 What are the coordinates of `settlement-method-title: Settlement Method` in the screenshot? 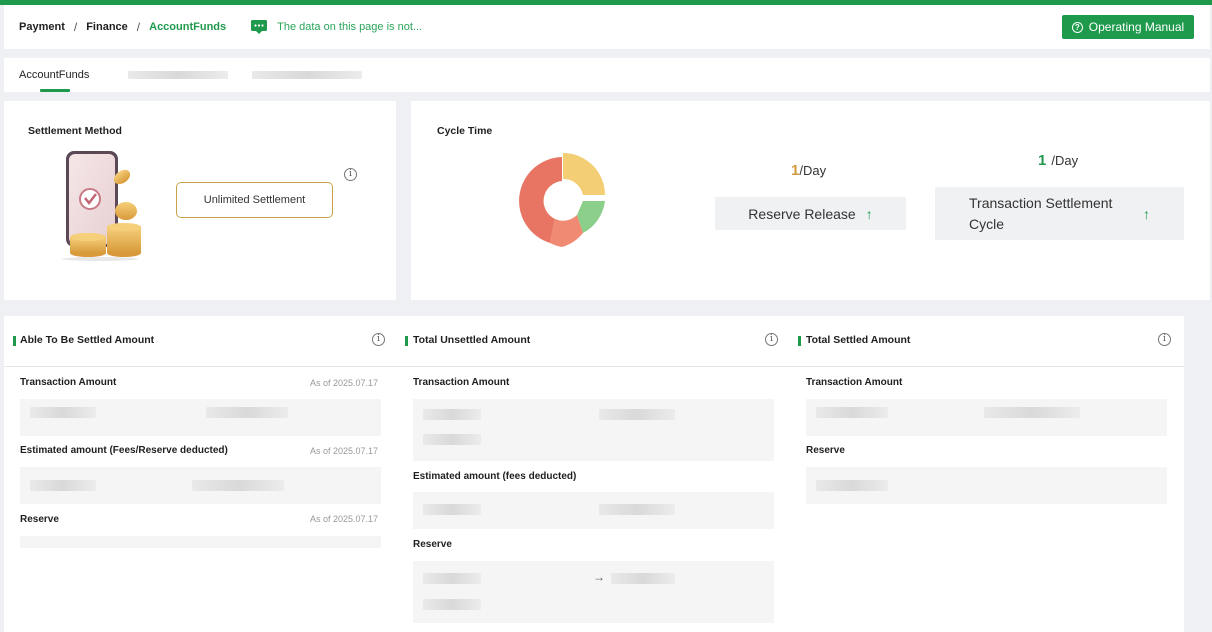 It's located at (75, 131).